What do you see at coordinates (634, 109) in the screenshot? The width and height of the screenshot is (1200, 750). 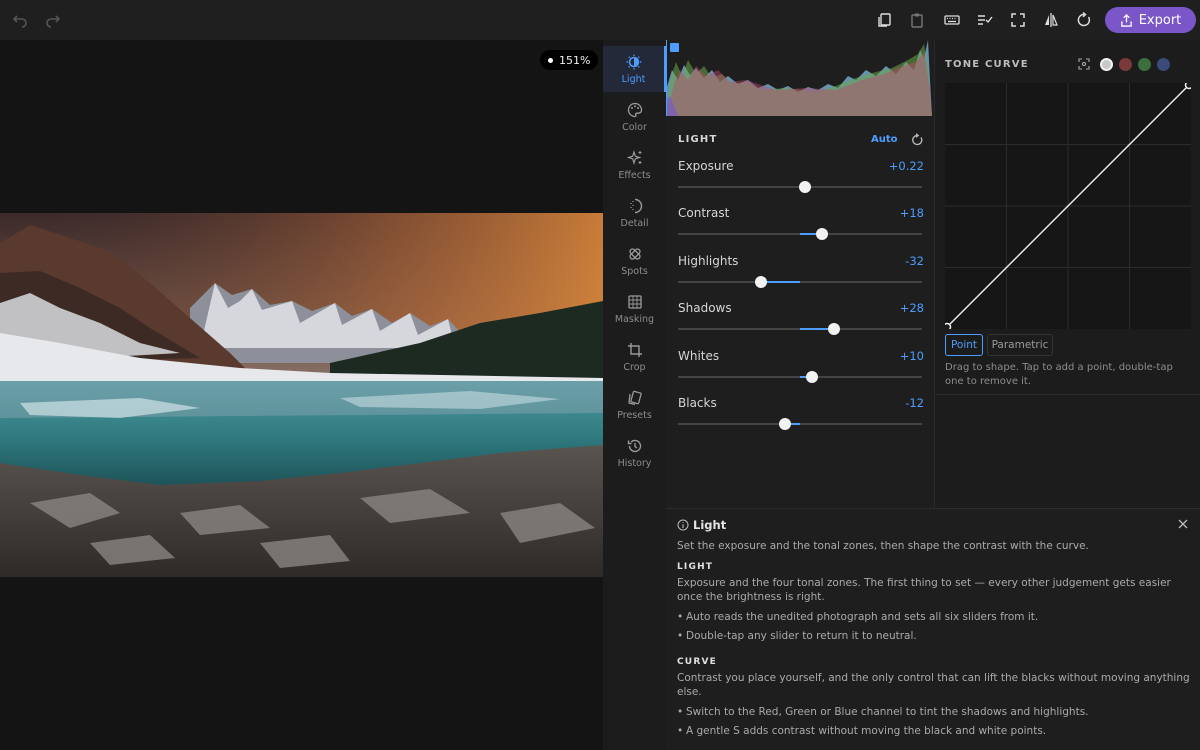 I see `palette-icon` at bounding box center [634, 109].